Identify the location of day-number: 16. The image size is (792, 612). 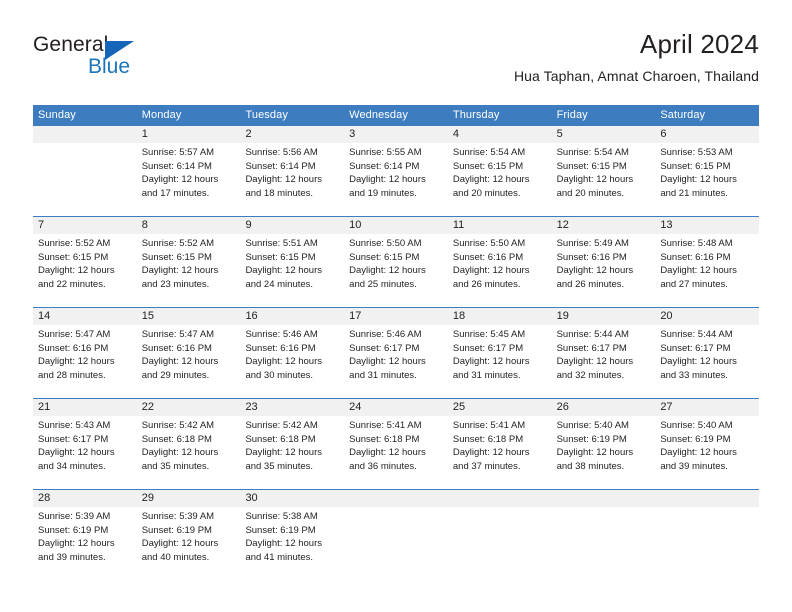
(292, 316).